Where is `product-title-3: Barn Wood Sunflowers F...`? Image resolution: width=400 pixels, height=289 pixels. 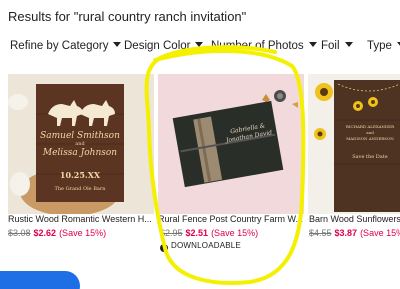
product-title-3: Barn Wood Sunflowers F... is located at coordinates (354, 219).